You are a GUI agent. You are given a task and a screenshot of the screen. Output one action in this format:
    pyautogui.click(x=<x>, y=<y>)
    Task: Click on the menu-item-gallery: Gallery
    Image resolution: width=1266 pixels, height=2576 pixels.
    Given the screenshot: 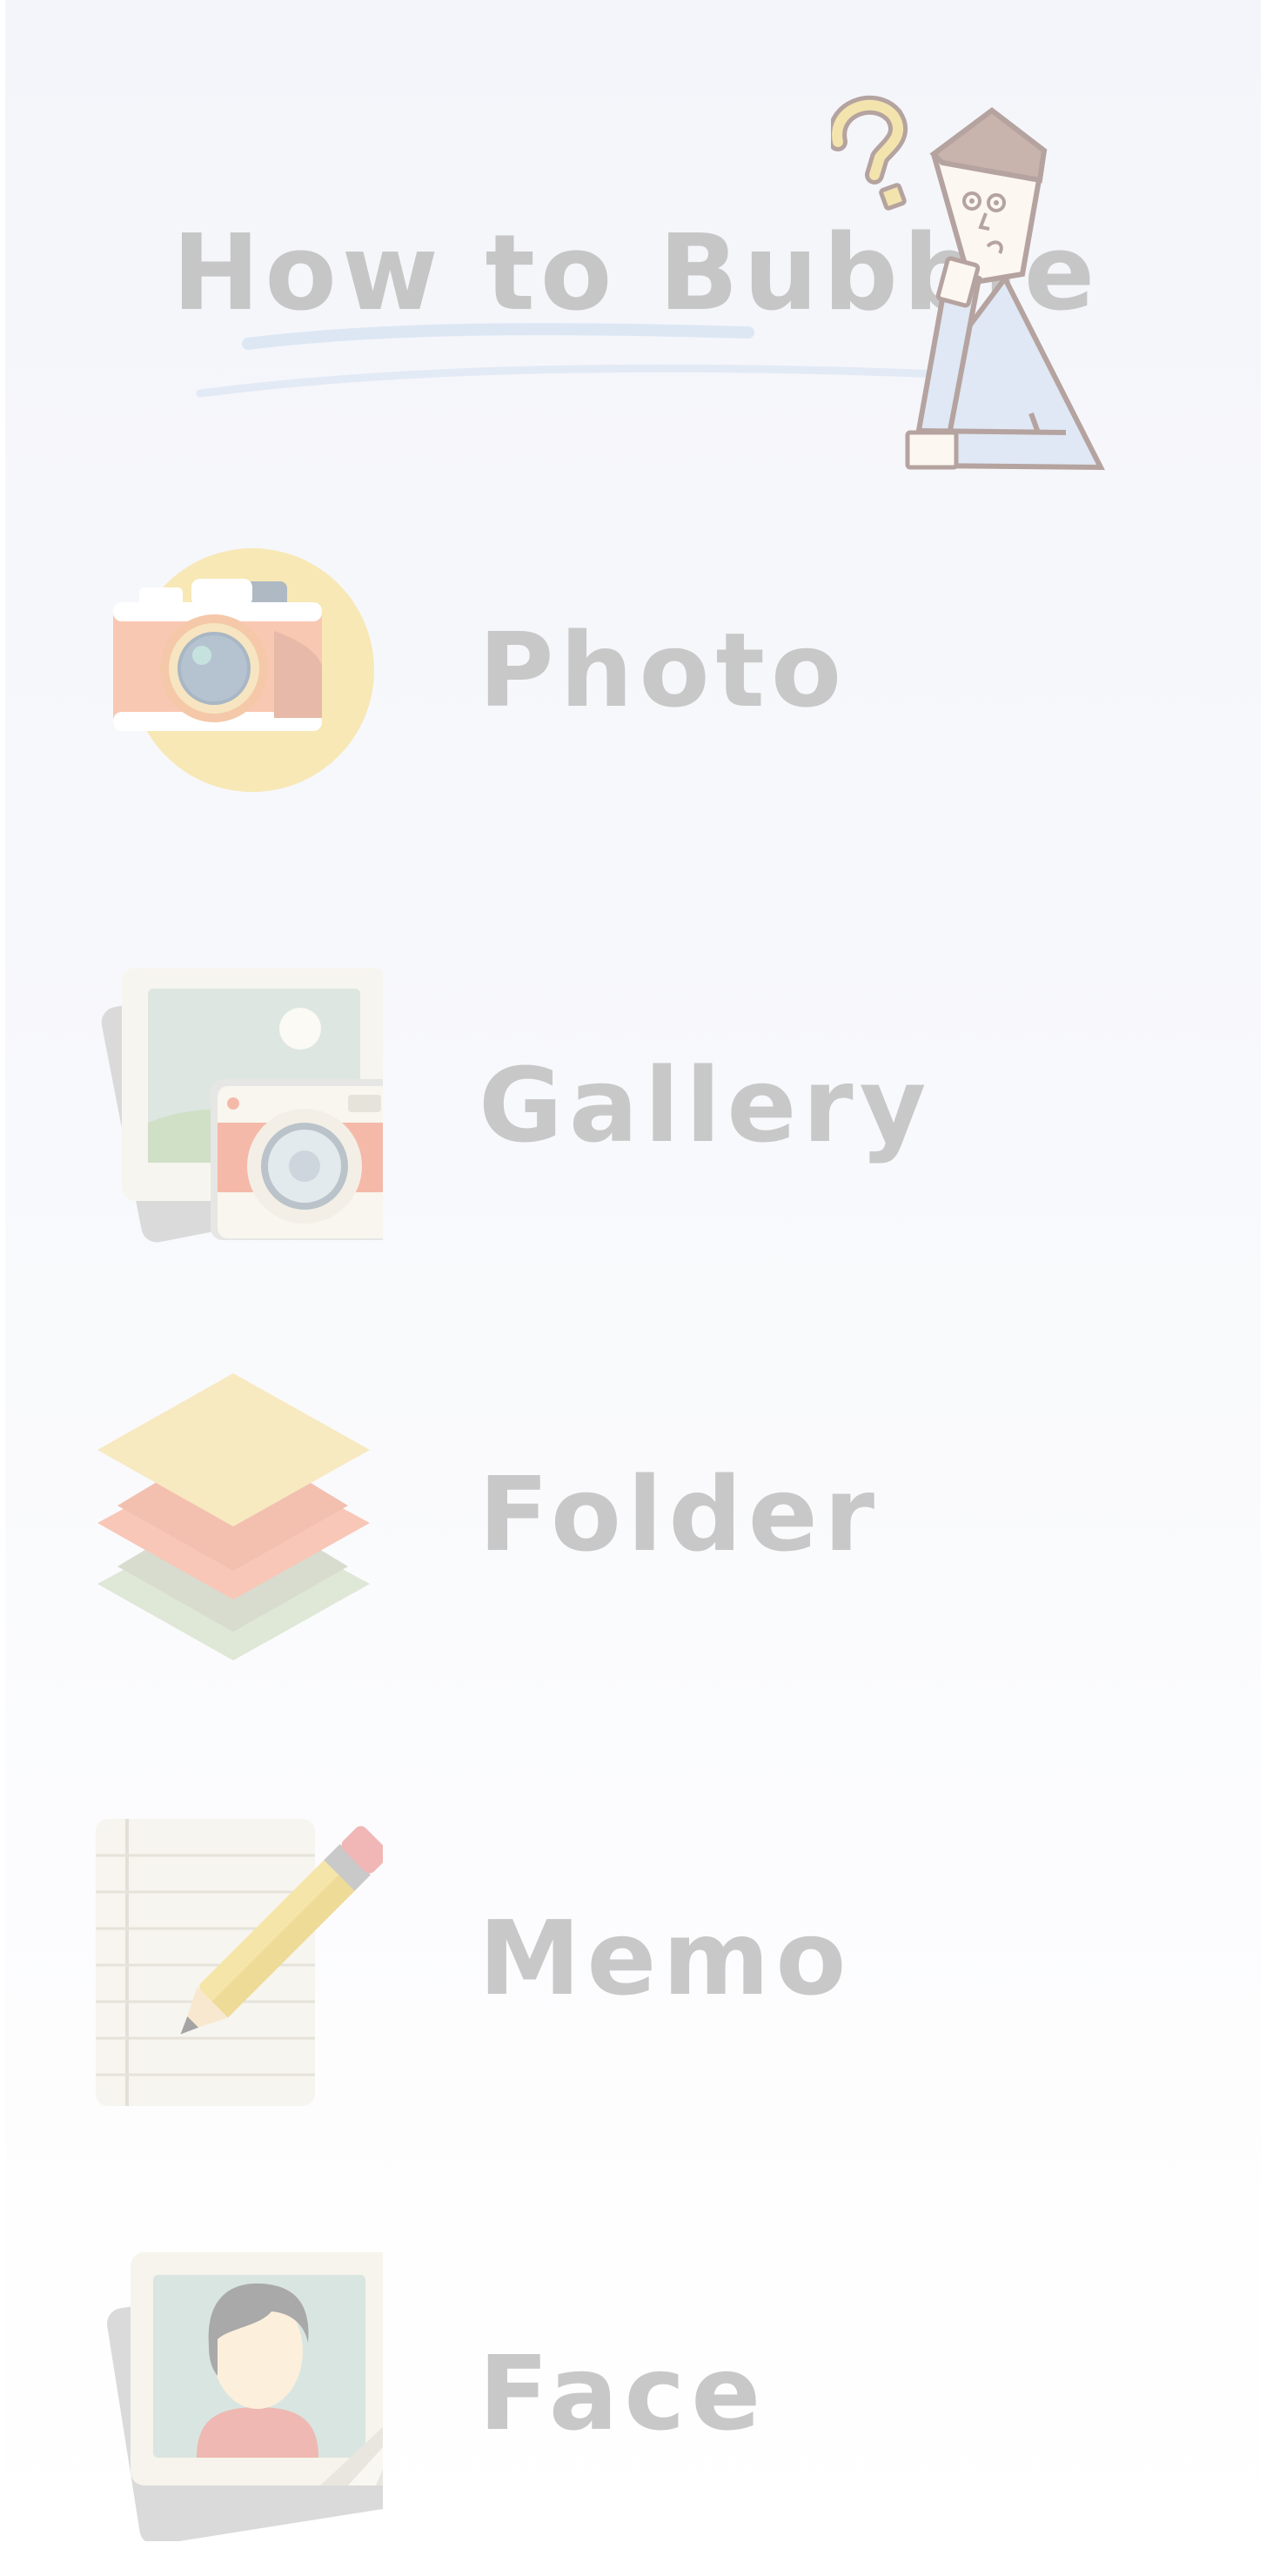 What is the action you would take?
    pyautogui.click(x=630, y=1105)
    